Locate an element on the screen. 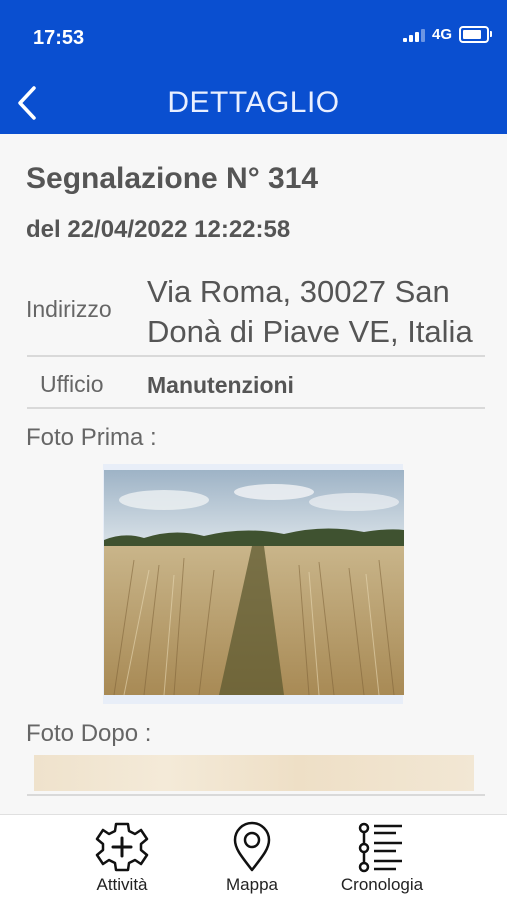 The height and width of the screenshot is (901, 507). map-pin-icon is located at coordinates (252, 846).